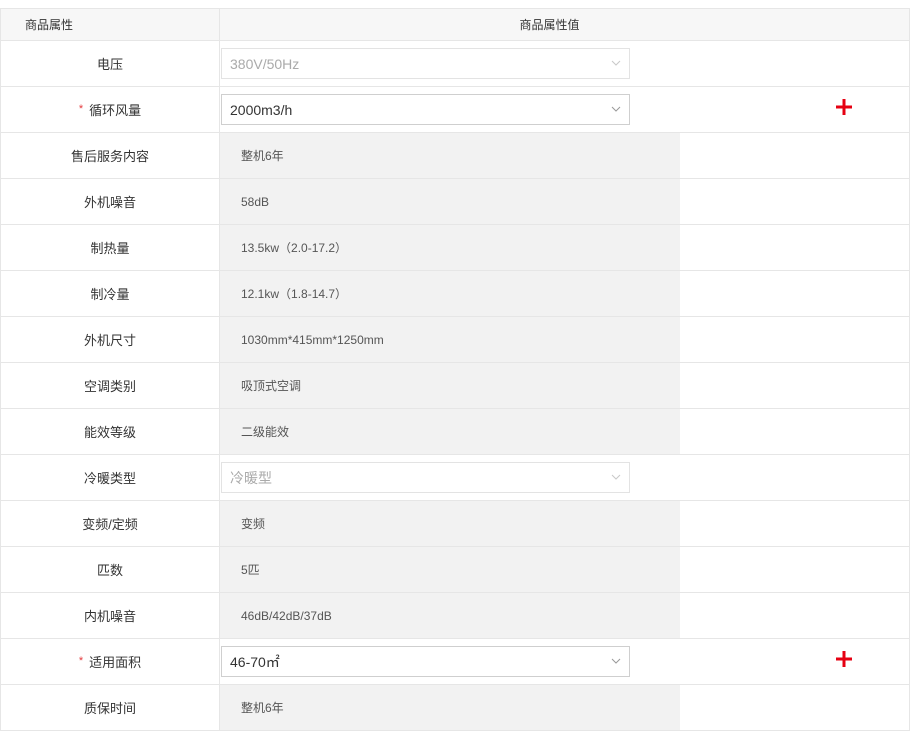 Image resolution: width=916 pixels, height=746 pixels. I want to click on table-row: 外机尺寸 1030mm*415mm*1250mm, so click(455, 340).